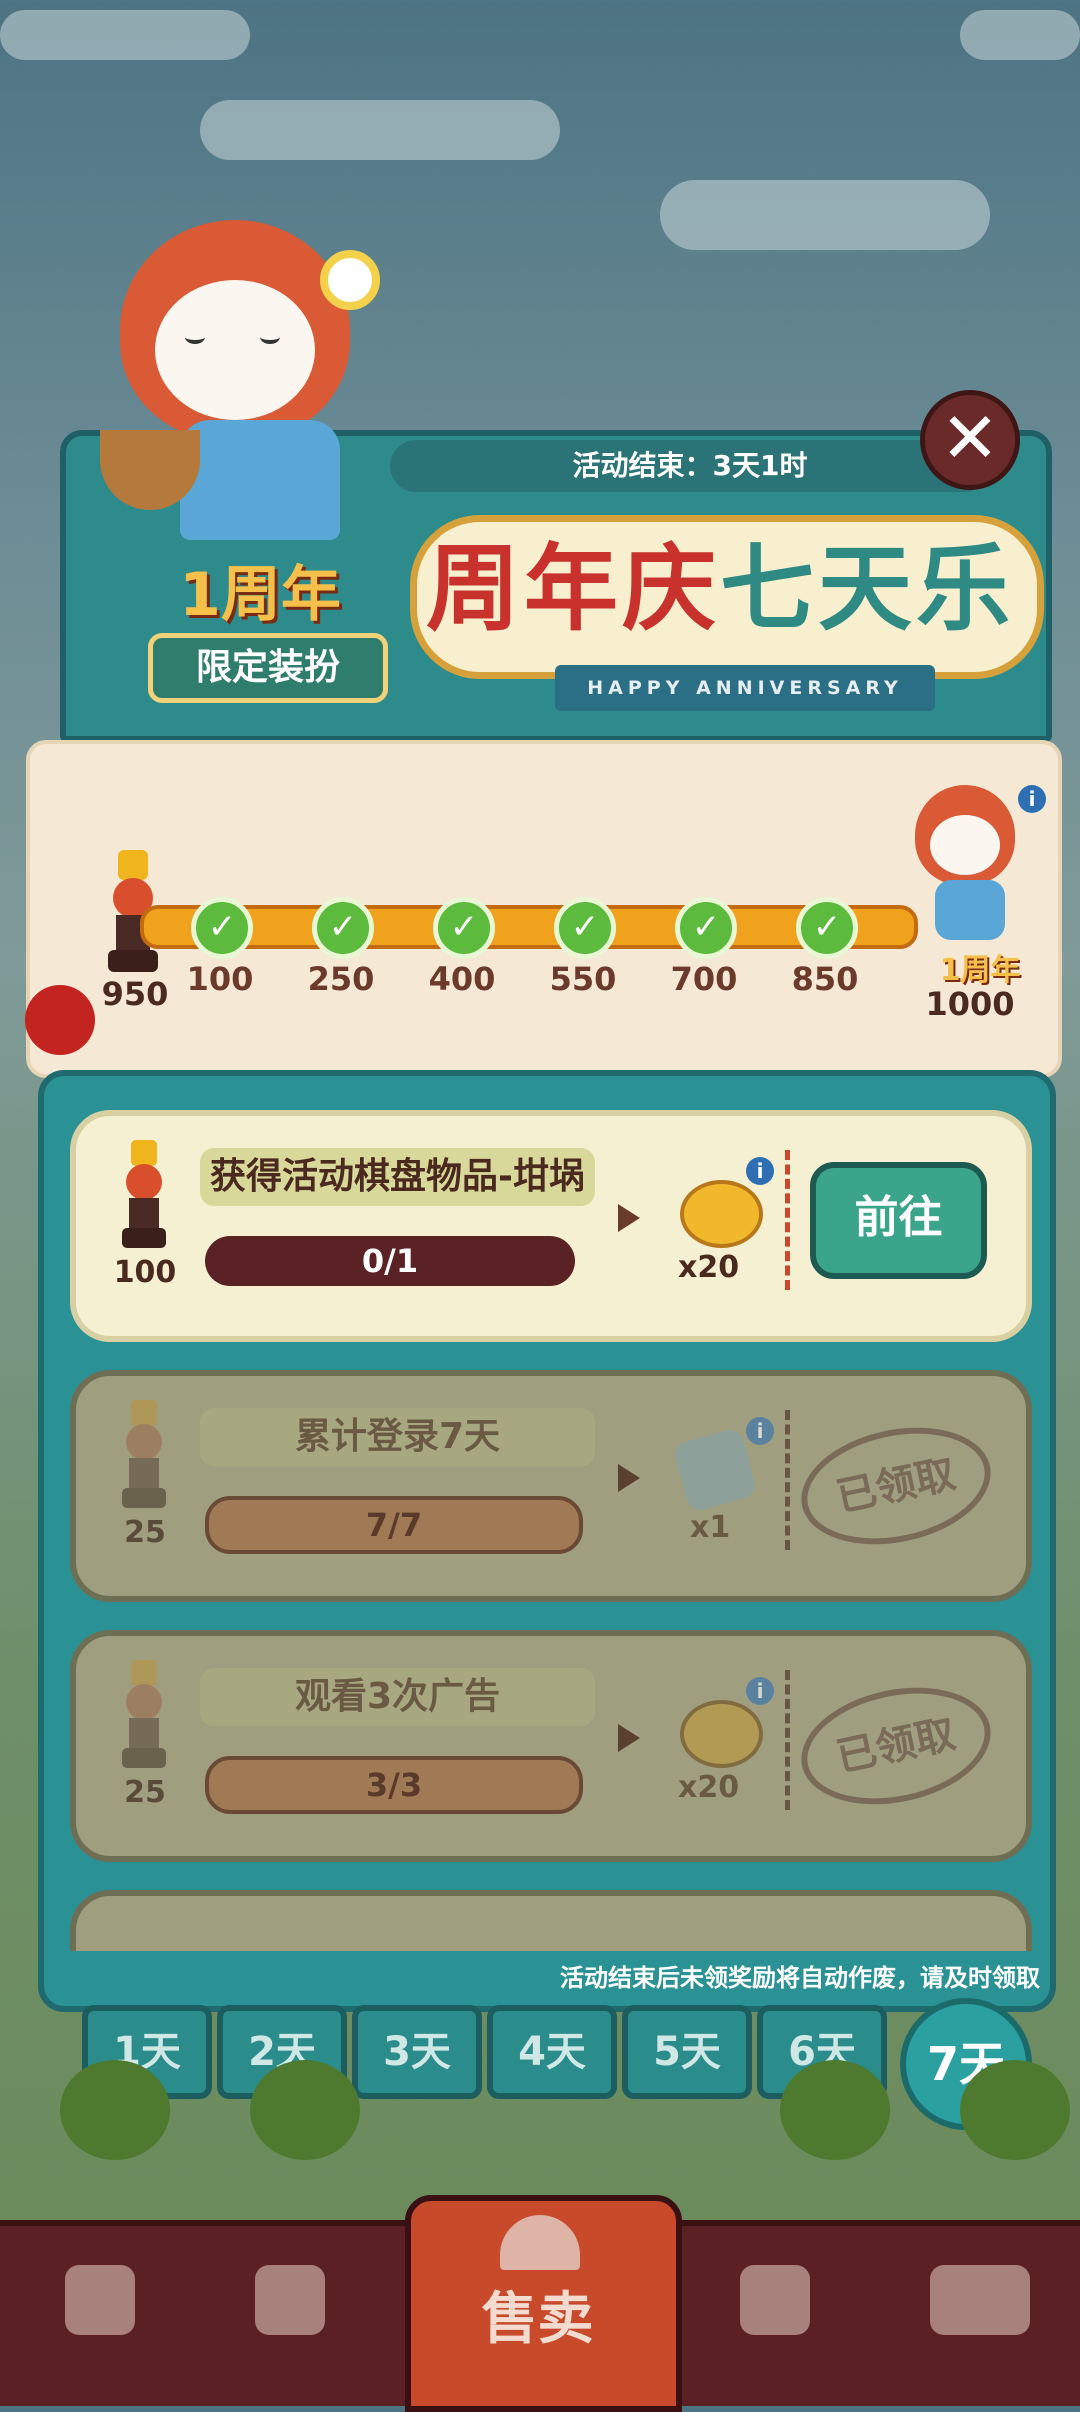  What do you see at coordinates (145, 1272) in the screenshot?
I see `task-points: 100` at bounding box center [145, 1272].